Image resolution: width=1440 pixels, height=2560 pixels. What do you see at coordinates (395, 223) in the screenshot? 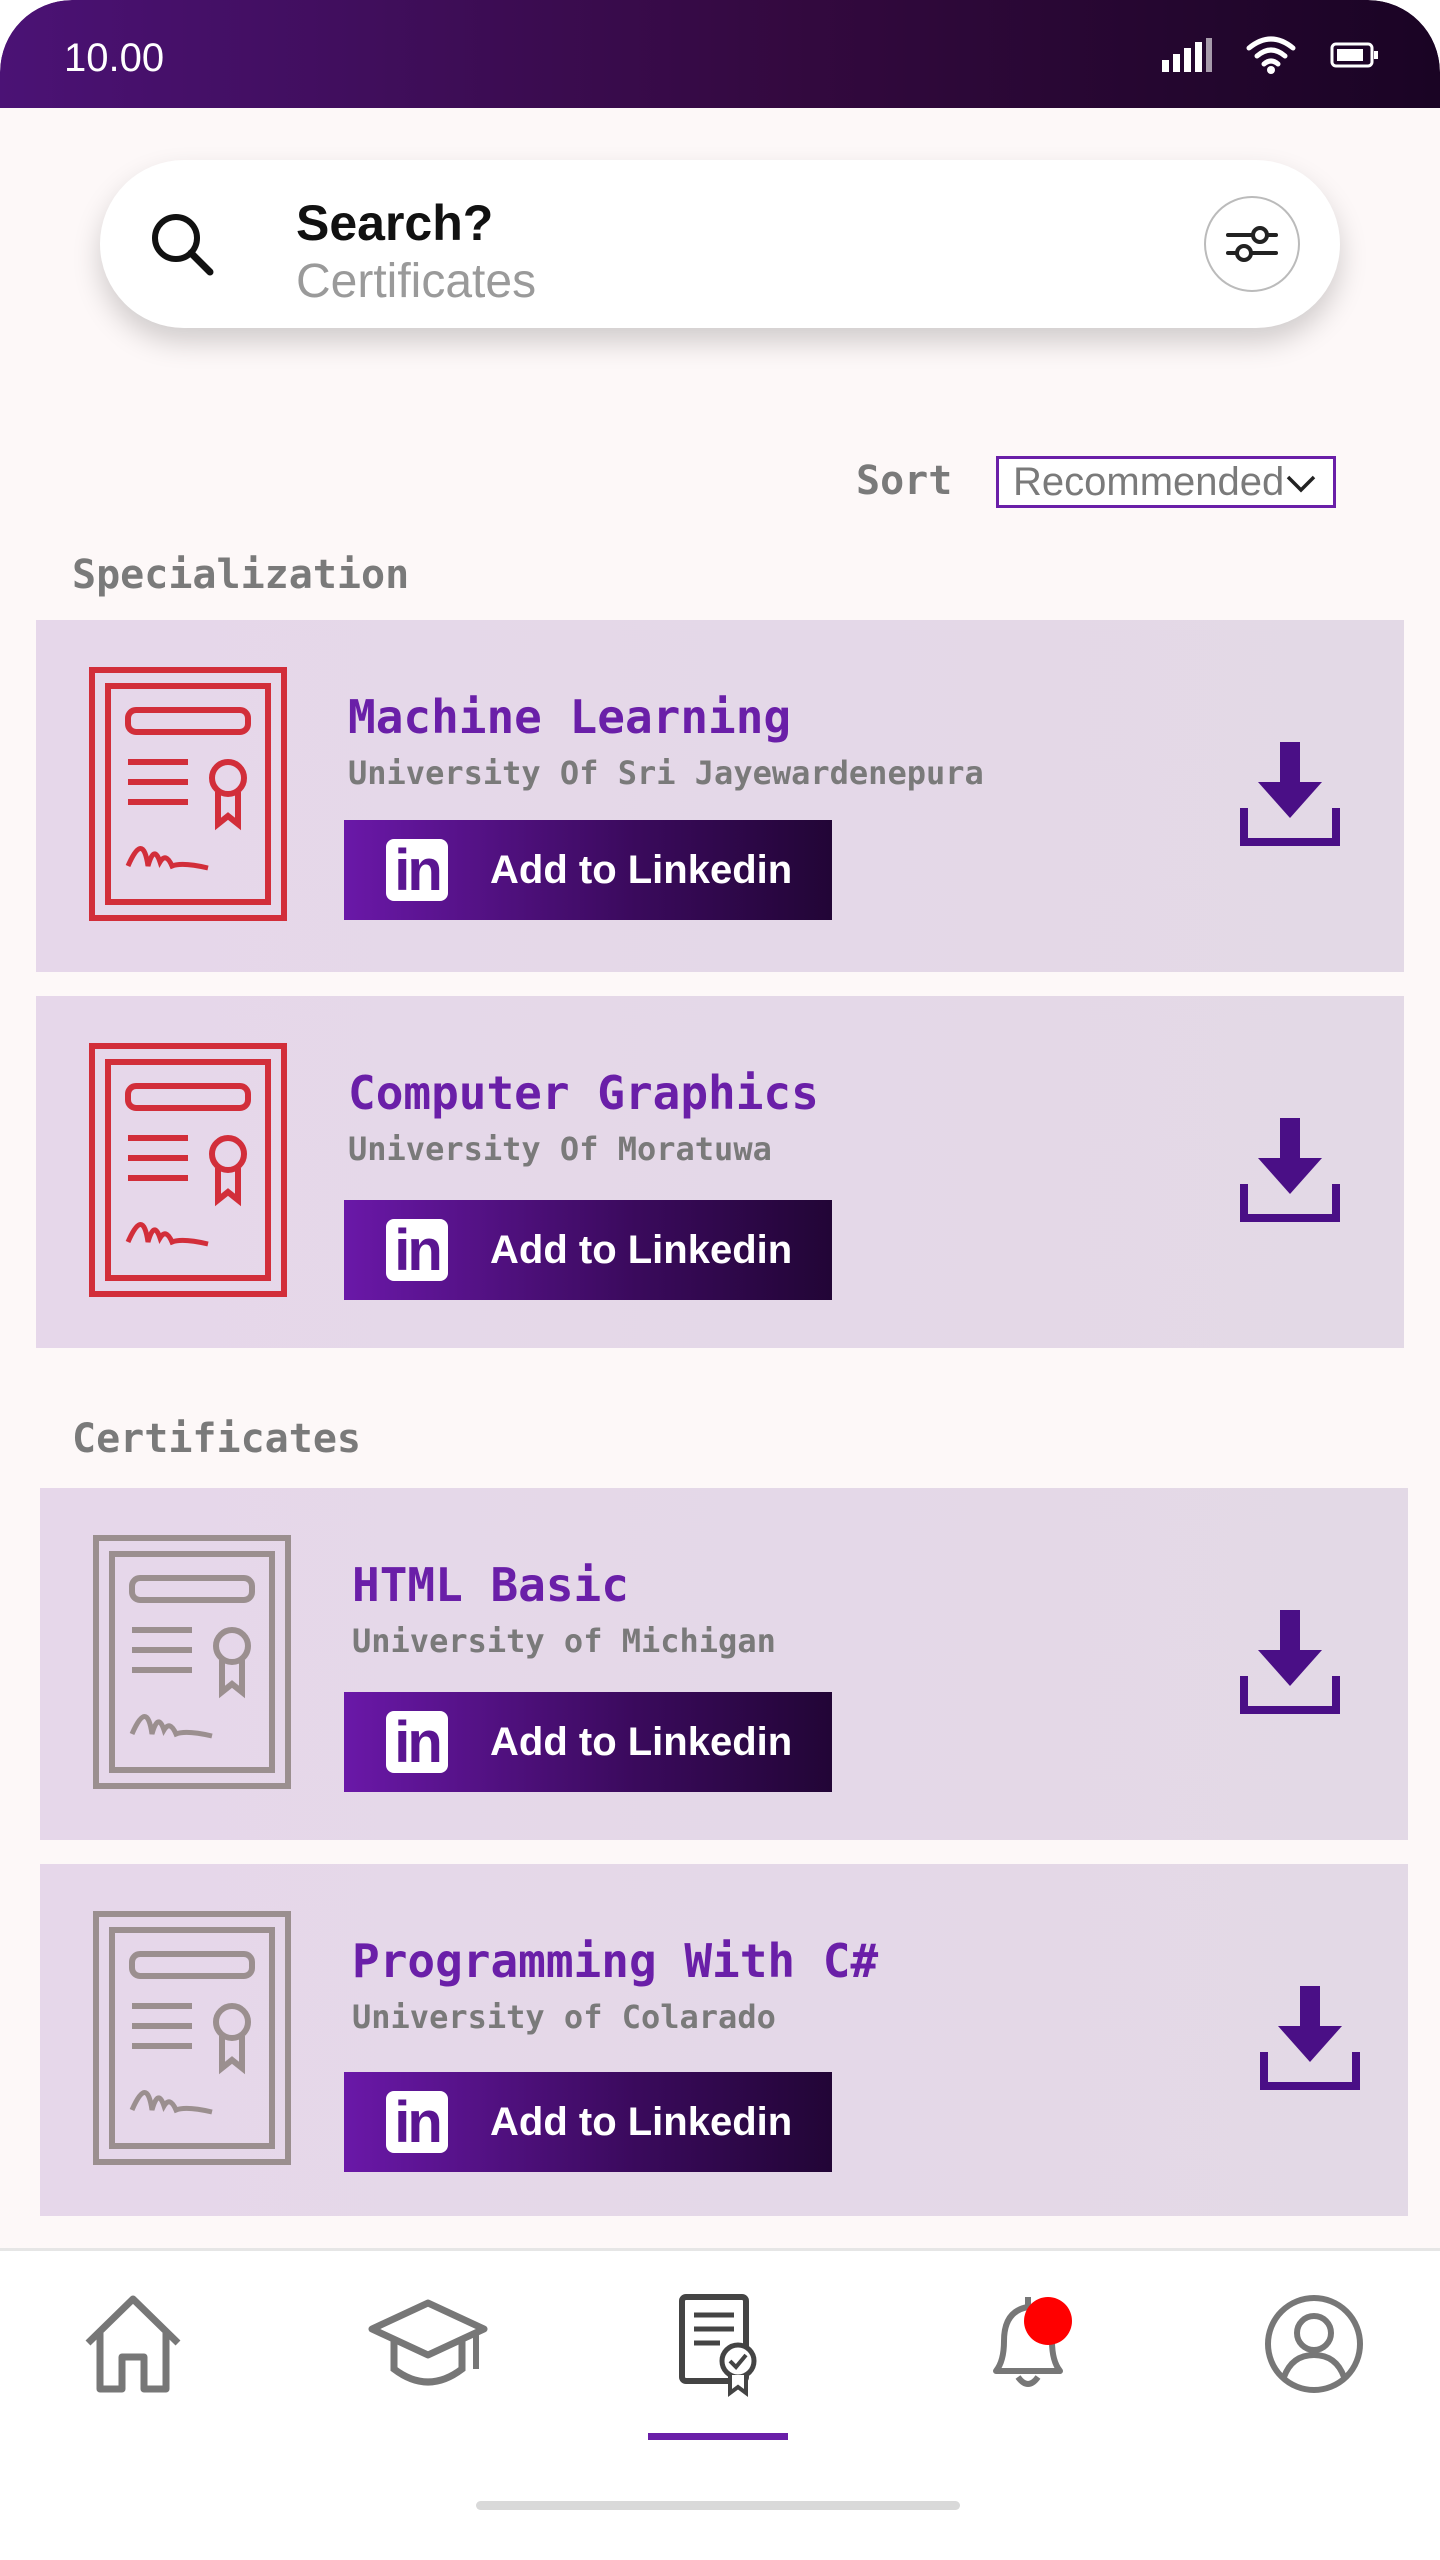
I see `search-title: Search?` at bounding box center [395, 223].